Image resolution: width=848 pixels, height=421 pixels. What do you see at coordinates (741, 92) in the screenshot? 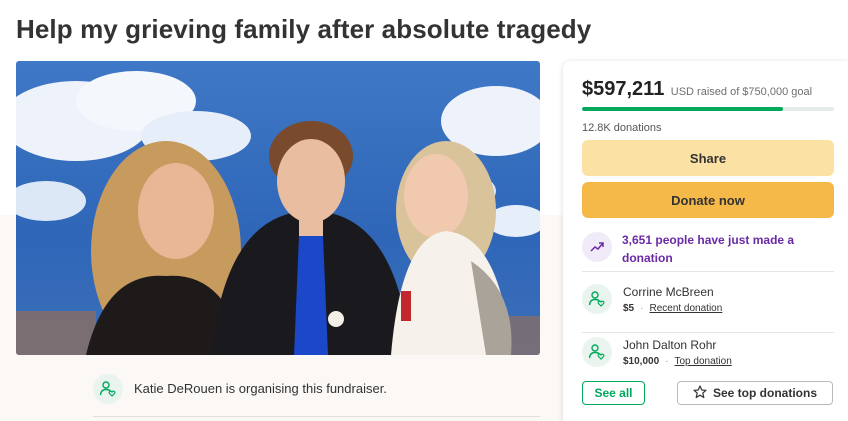
I see `raised-goal: USD raised of $750,000 goal` at bounding box center [741, 92].